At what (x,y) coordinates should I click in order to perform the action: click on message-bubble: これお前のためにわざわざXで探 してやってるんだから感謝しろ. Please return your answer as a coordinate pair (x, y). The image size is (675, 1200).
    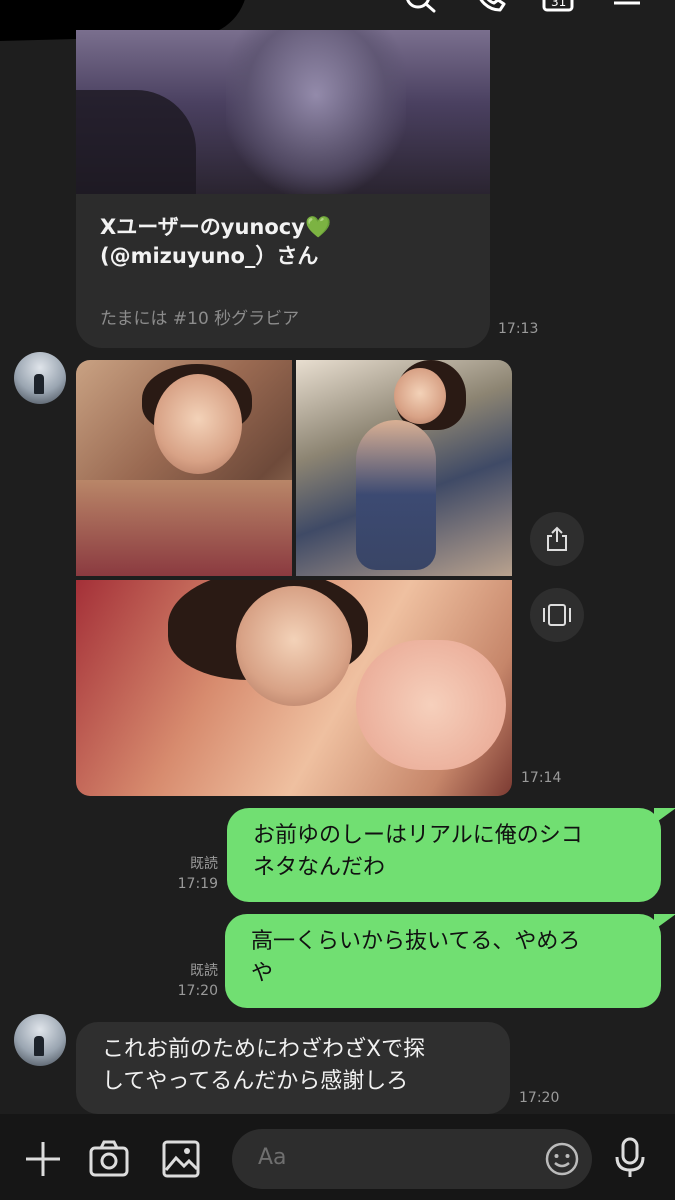
    Looking at the image, I should click on (293, 1068).